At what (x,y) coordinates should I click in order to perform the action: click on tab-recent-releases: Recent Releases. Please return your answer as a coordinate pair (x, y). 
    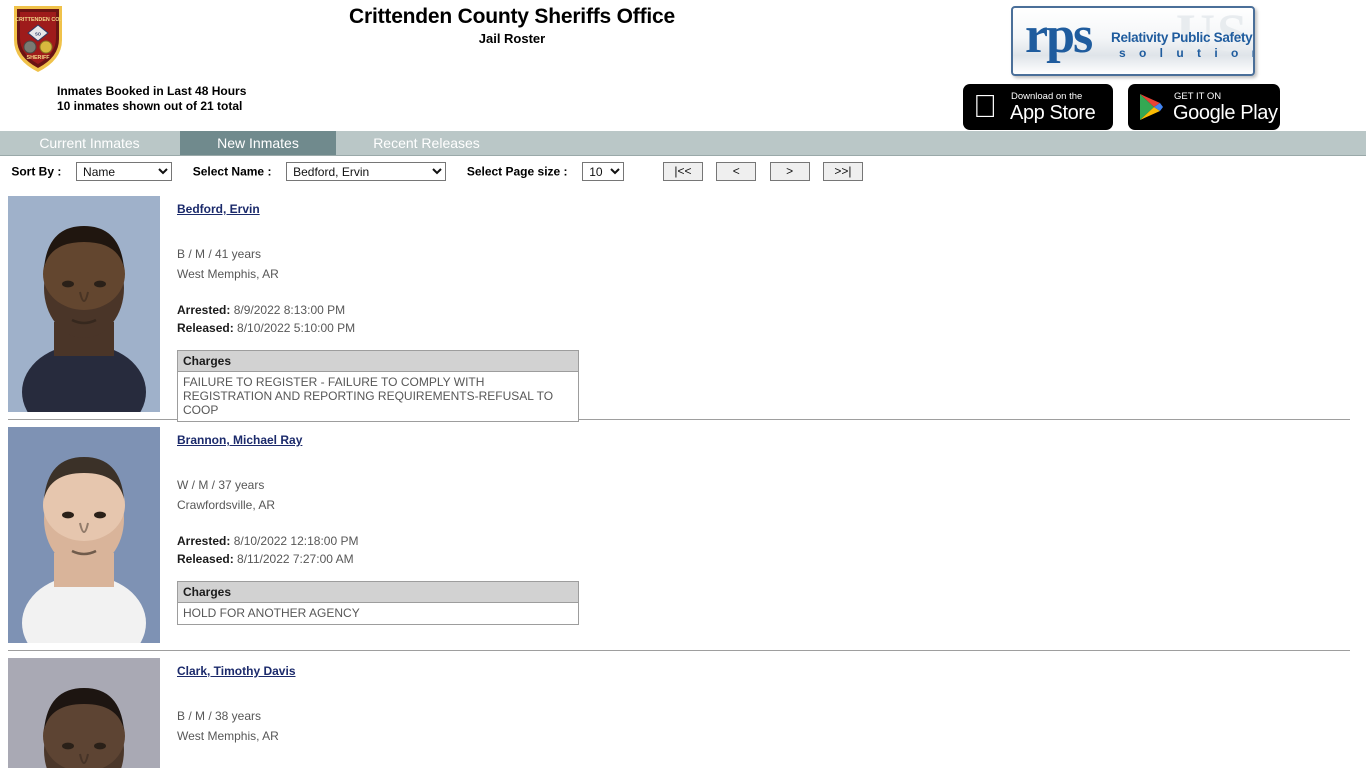
    Looking at the image, I should click on (426, 143).